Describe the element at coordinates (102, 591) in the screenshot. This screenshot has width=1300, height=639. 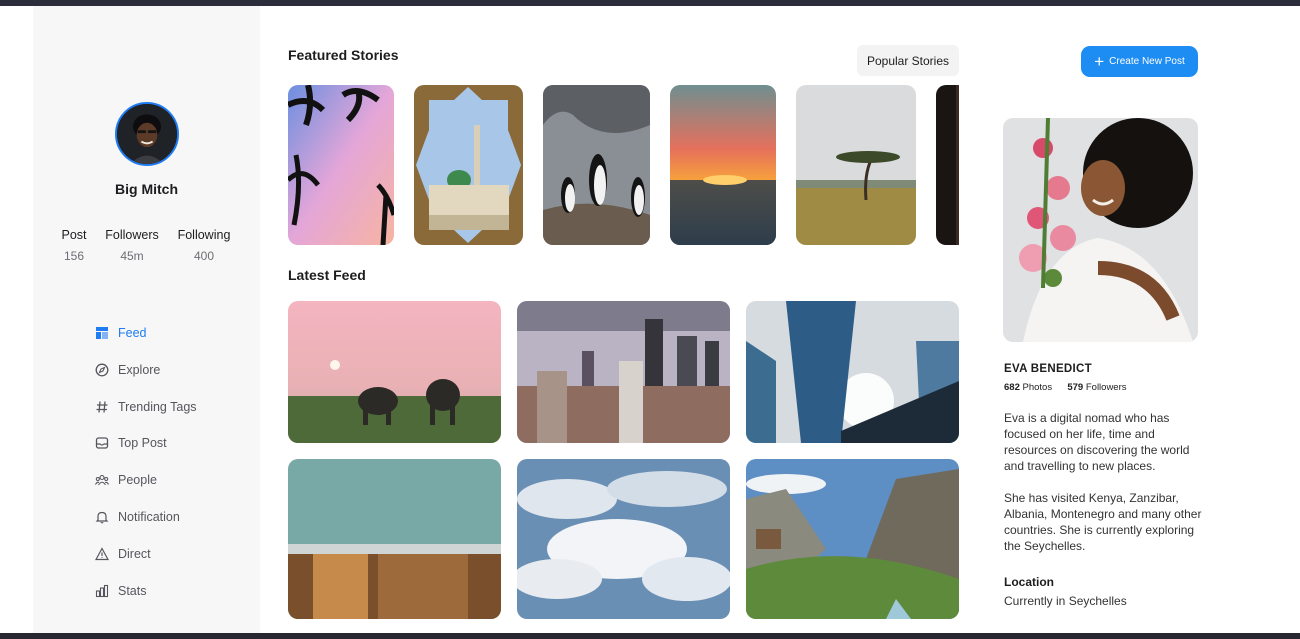
I see `bar-chart-icon` at that location.